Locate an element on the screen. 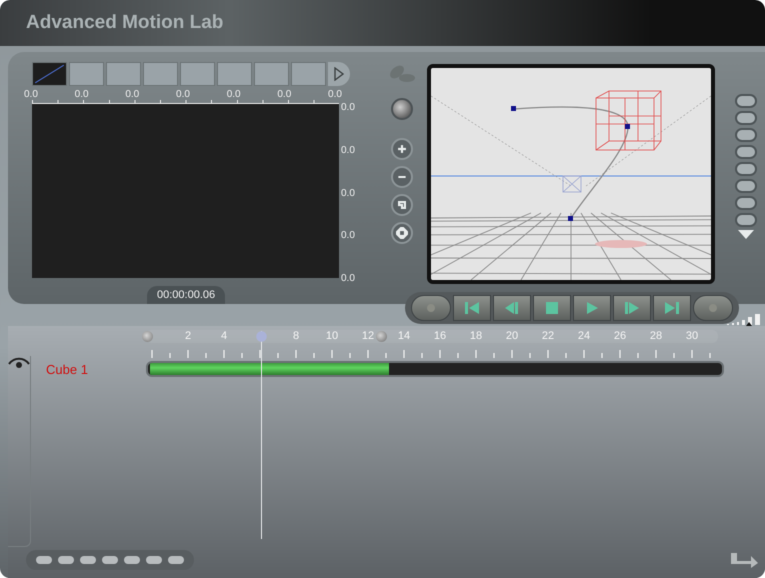 The image size is (765, 578). frame-label: 2 is located at coordinates (188, 336).